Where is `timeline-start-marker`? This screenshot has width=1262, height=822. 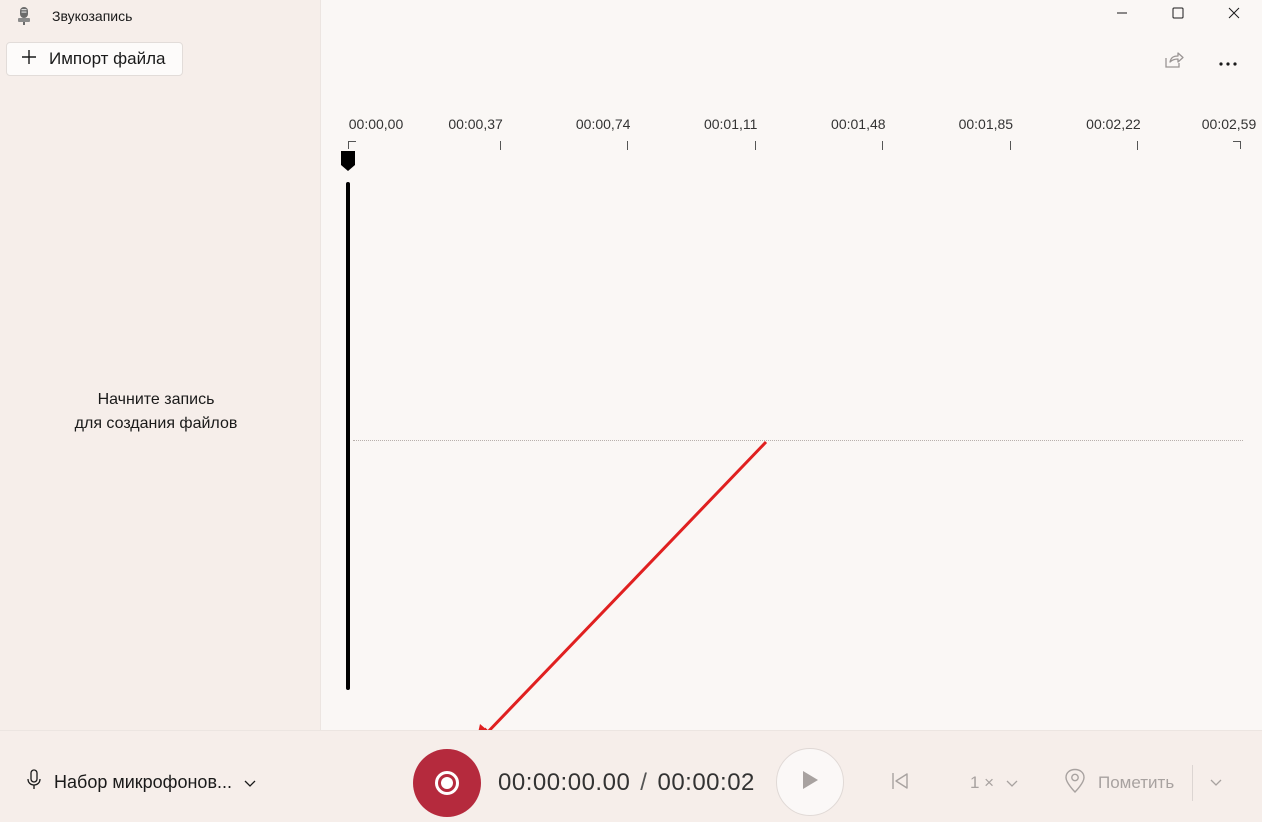 timeline-start-marker is located at coordinates (352, 145).